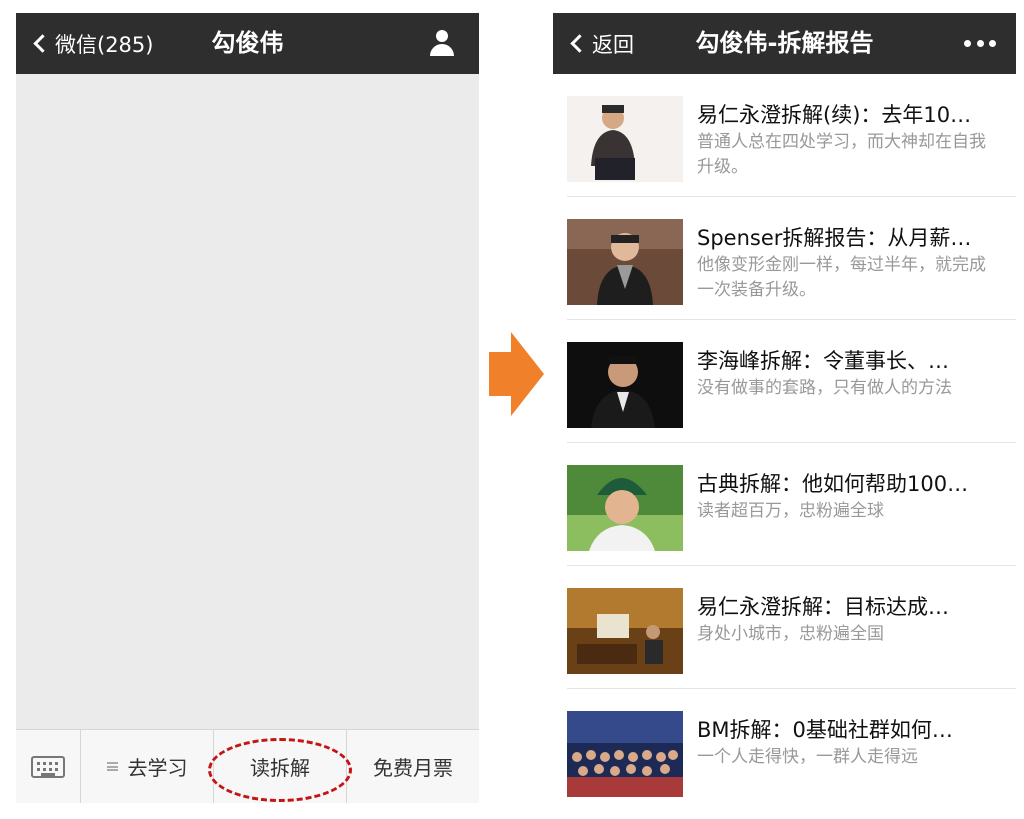 The image size is (1024, 819). I want to click on keyboard-toggle-button, so click(48, 766).